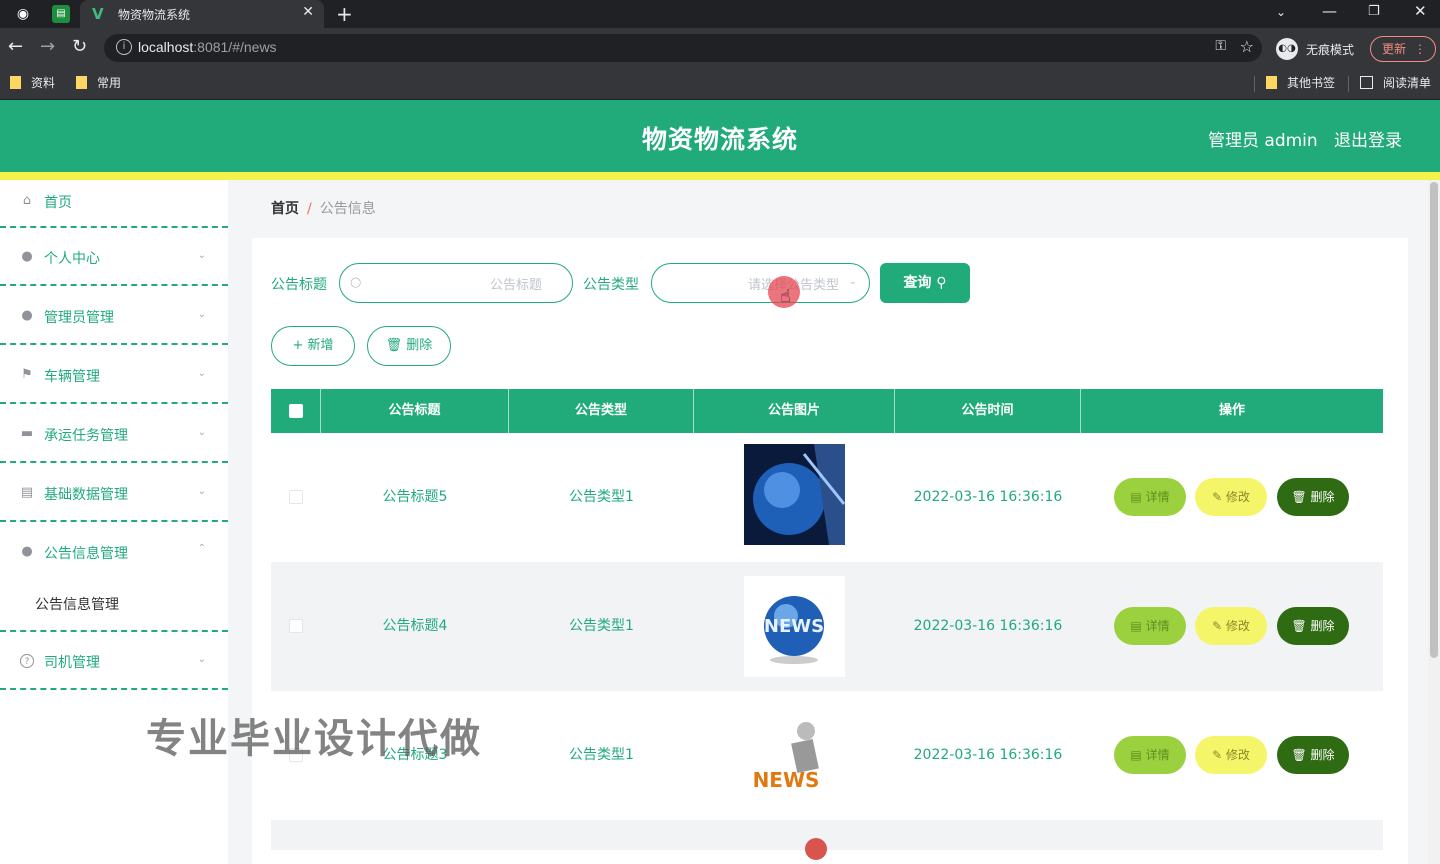 This screenshot has height=864, width=1440. What do you see at coordinates (785, 296) in the screenshot?
I see `hand-cursor-icon: ☝` at bounding box center [785, 296].